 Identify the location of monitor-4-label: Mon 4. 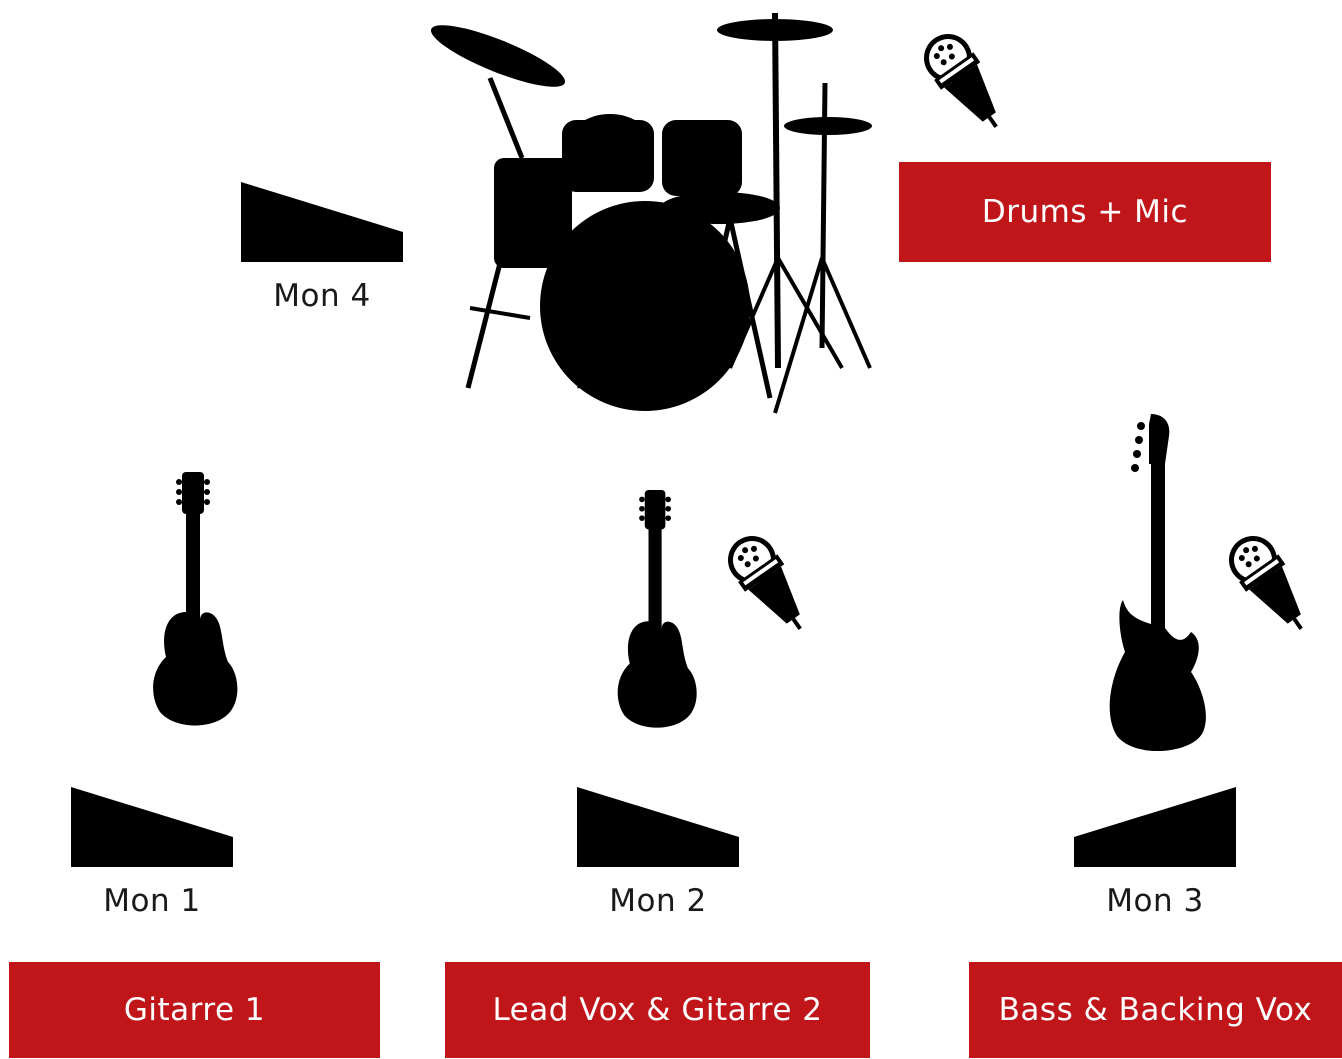
(322, 296).